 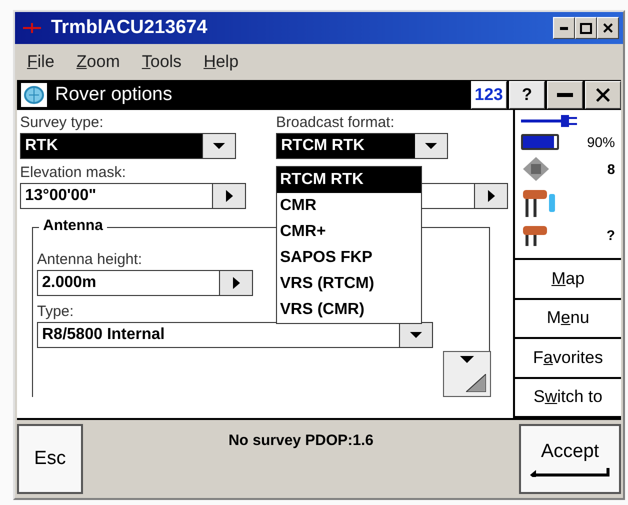 What do you see at coordinates (570, 472) in the screenshot?
I see `enter-arrow-icon` at bounding box center [570, 472].